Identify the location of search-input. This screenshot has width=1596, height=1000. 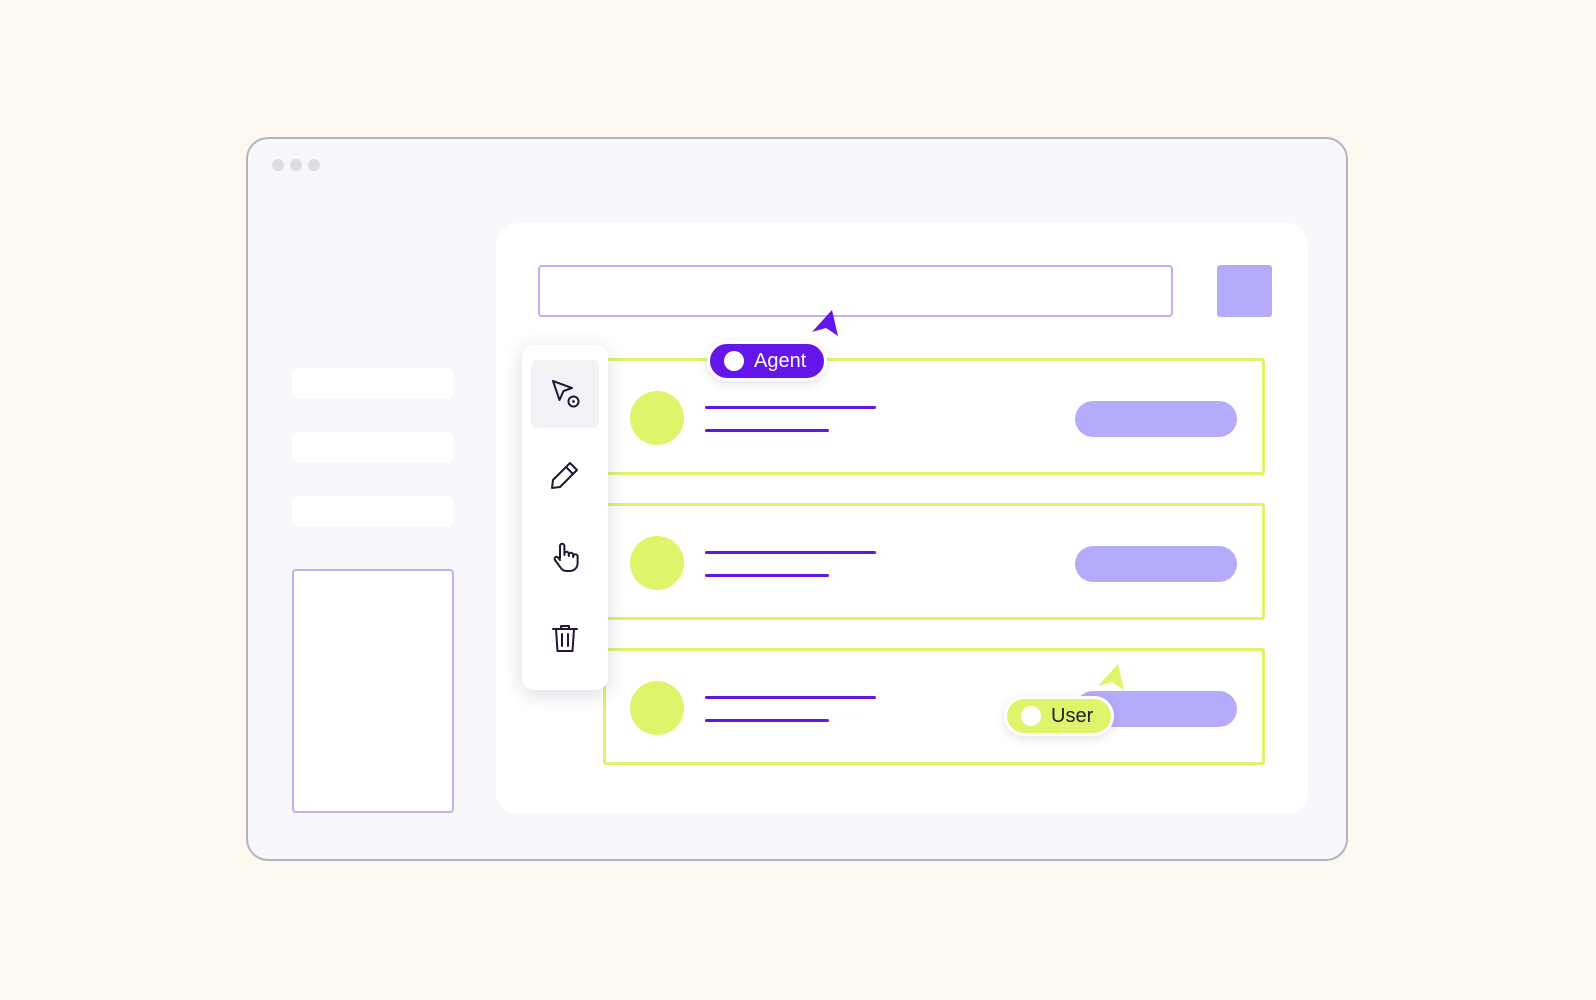
(855, 291).